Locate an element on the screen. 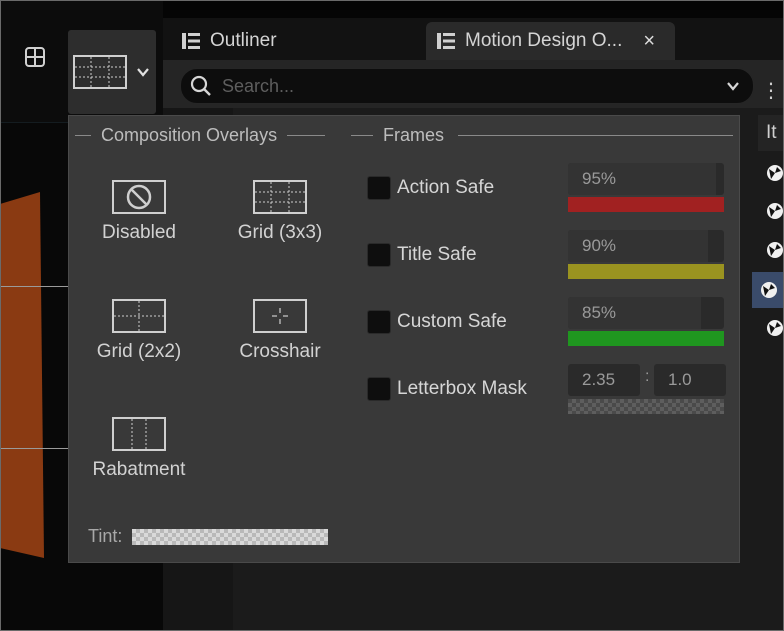 Image resolution: width=784 pixels, height=631 pixels. composition-overlays-header: Composition Overlays is located at coordinates (200, 135).